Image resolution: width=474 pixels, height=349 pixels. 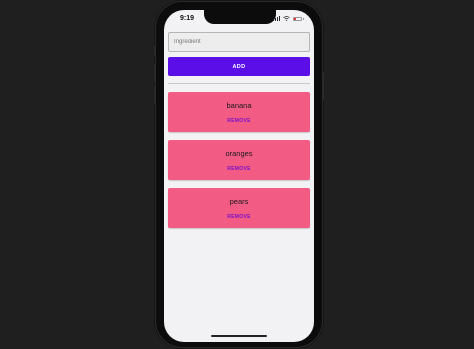 I want to click on power-button, so click(x=323, y=86).